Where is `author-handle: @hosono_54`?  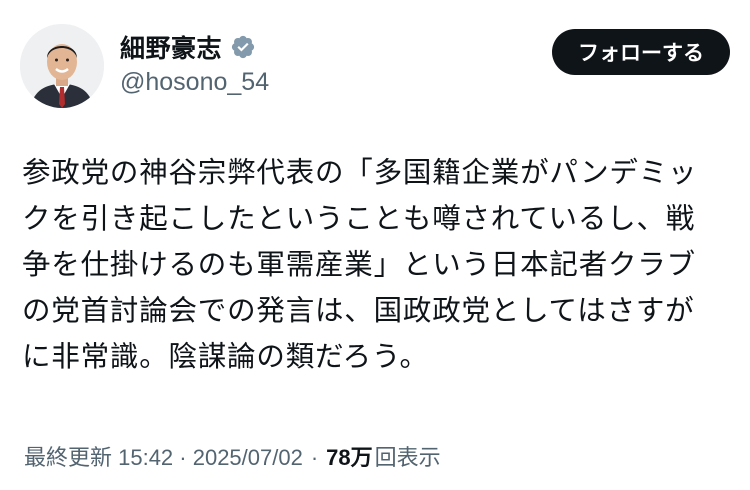 author-handle: @hosono_54 is located at coordinates (194, 82).